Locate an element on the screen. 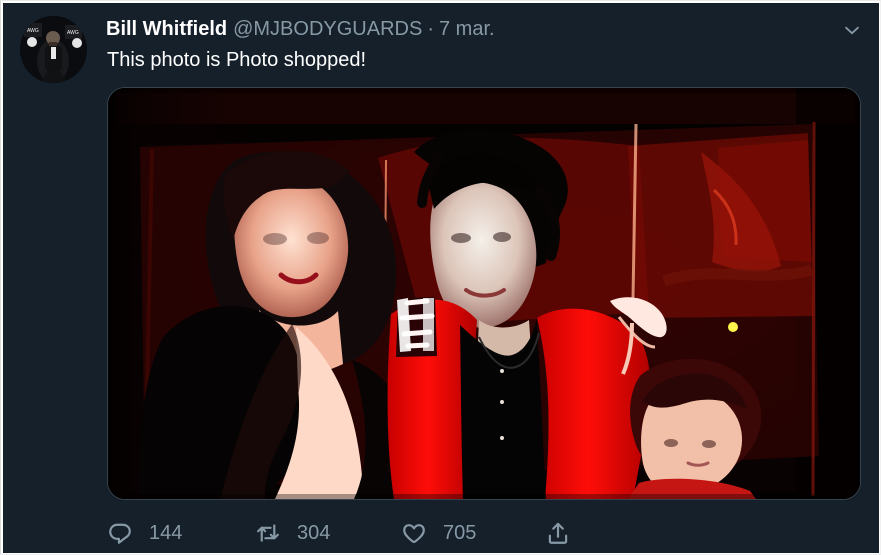 This screenshot has width=881, height=555. share-button is located at coordinates (559, 533).